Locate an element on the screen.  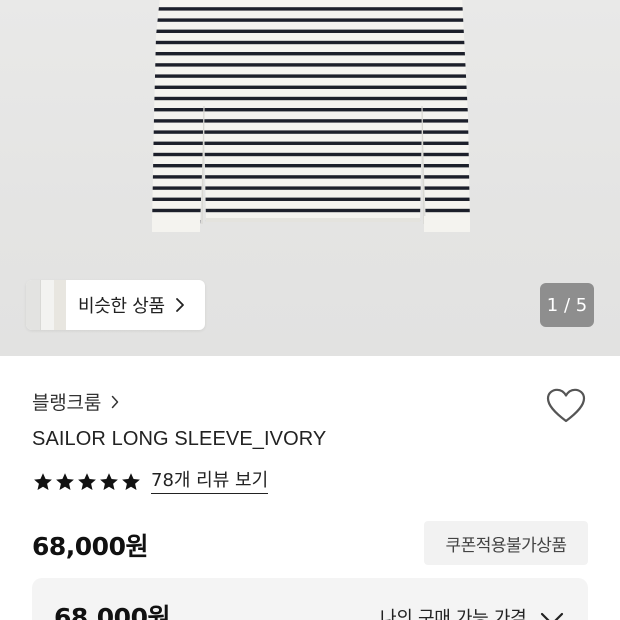
similar-products-button: 비슷한 상품 is located at coordinates (115, 305).